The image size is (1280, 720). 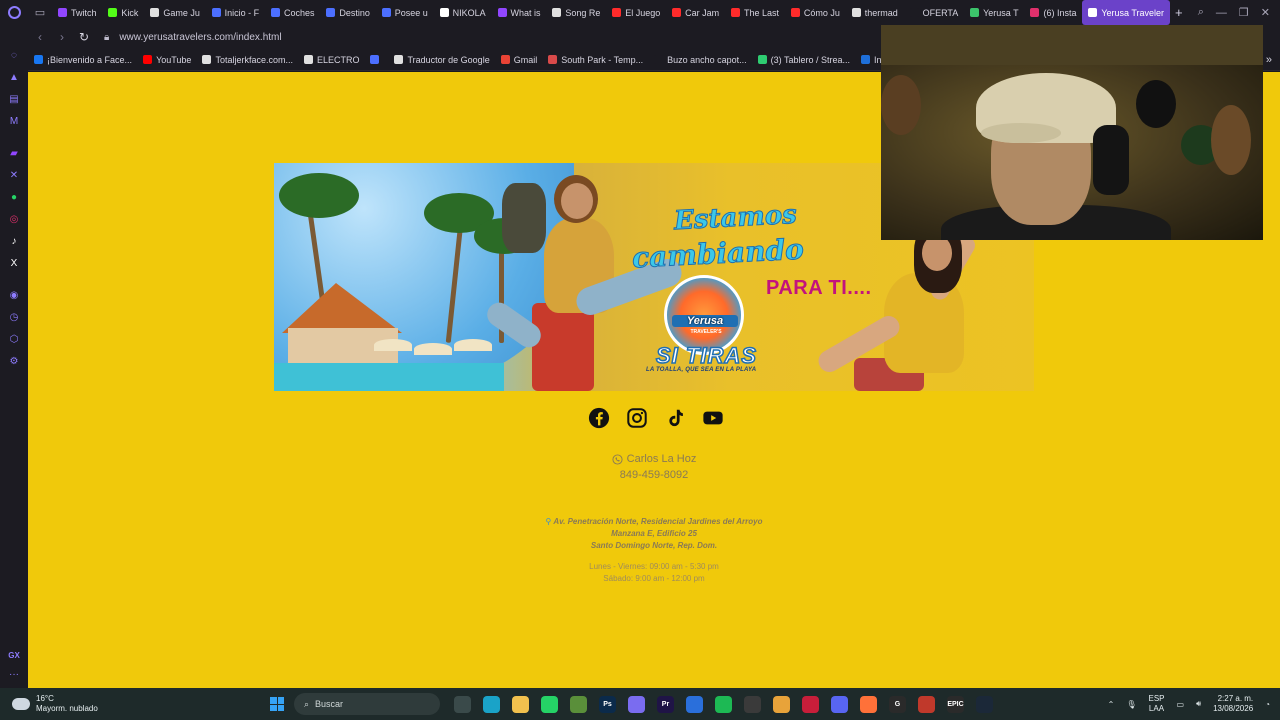 What do you see at coordinates (576, 12) in the screenshot?
I see `browser-tab: Song Re` at bounding box center [576, 12].